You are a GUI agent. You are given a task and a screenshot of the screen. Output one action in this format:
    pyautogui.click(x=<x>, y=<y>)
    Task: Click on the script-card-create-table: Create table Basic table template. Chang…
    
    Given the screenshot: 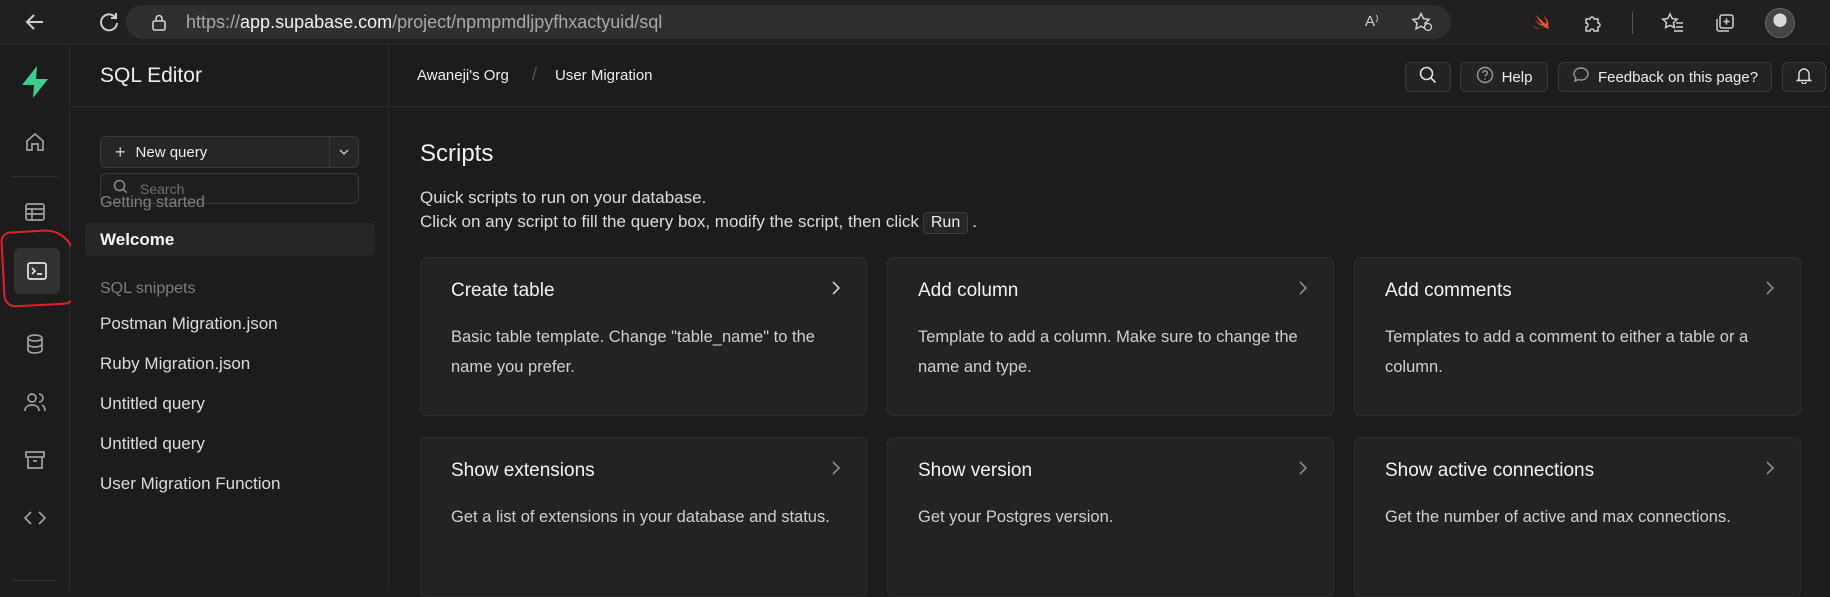 What is the action you would take?
    pyautogui.click(x=643, y=336)
    